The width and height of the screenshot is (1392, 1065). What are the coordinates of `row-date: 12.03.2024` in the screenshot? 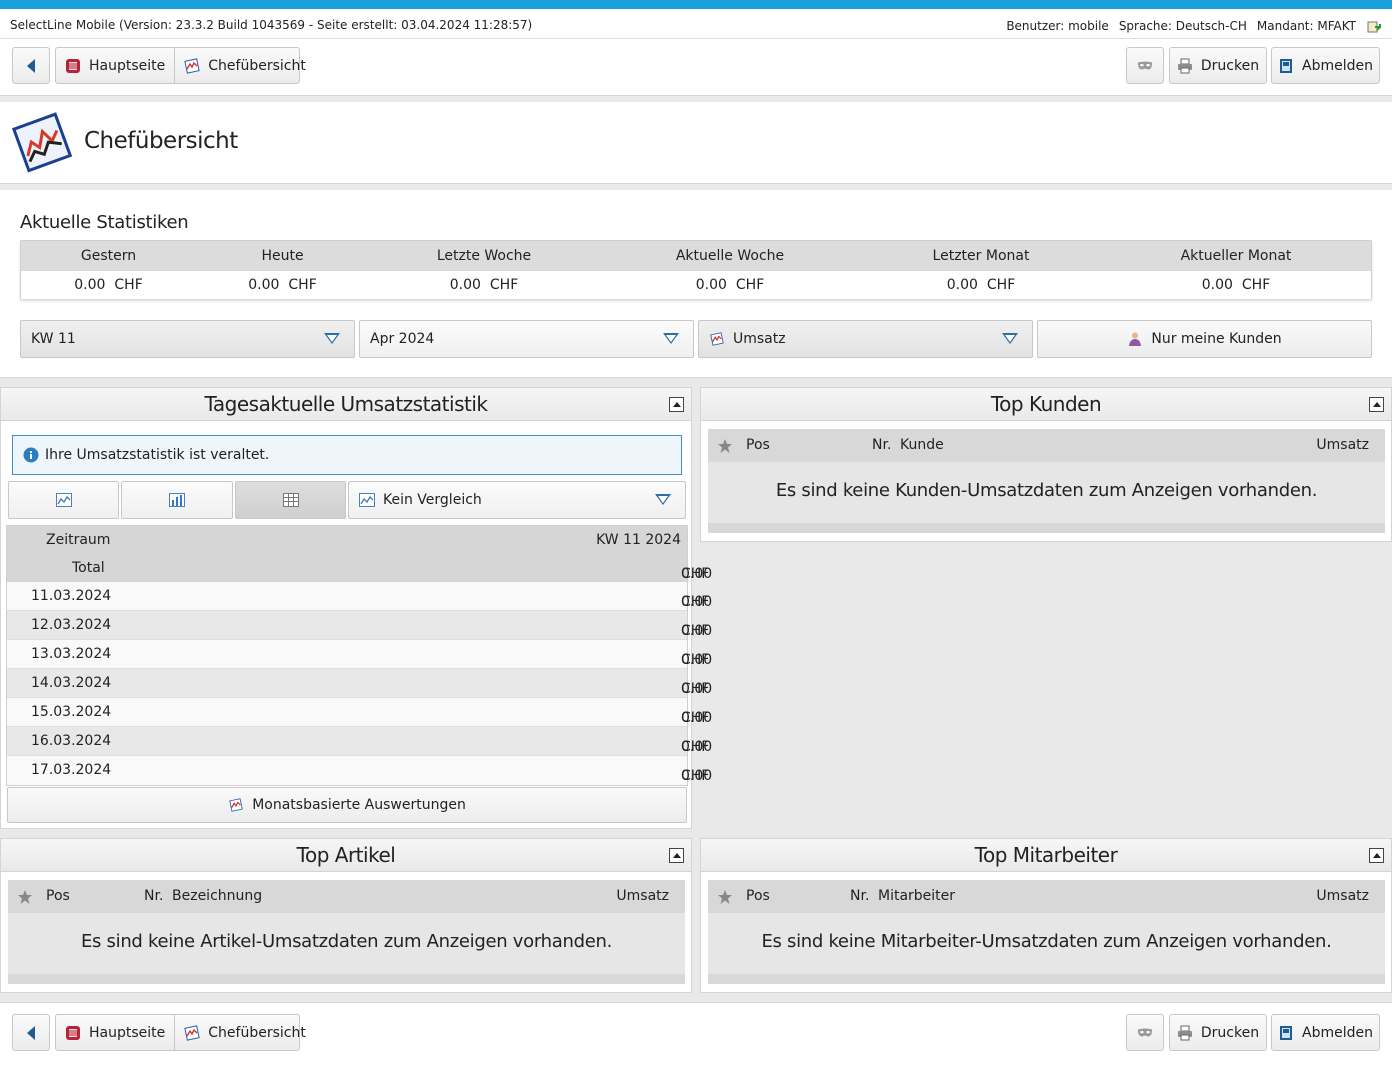 It's located at (71, 625).